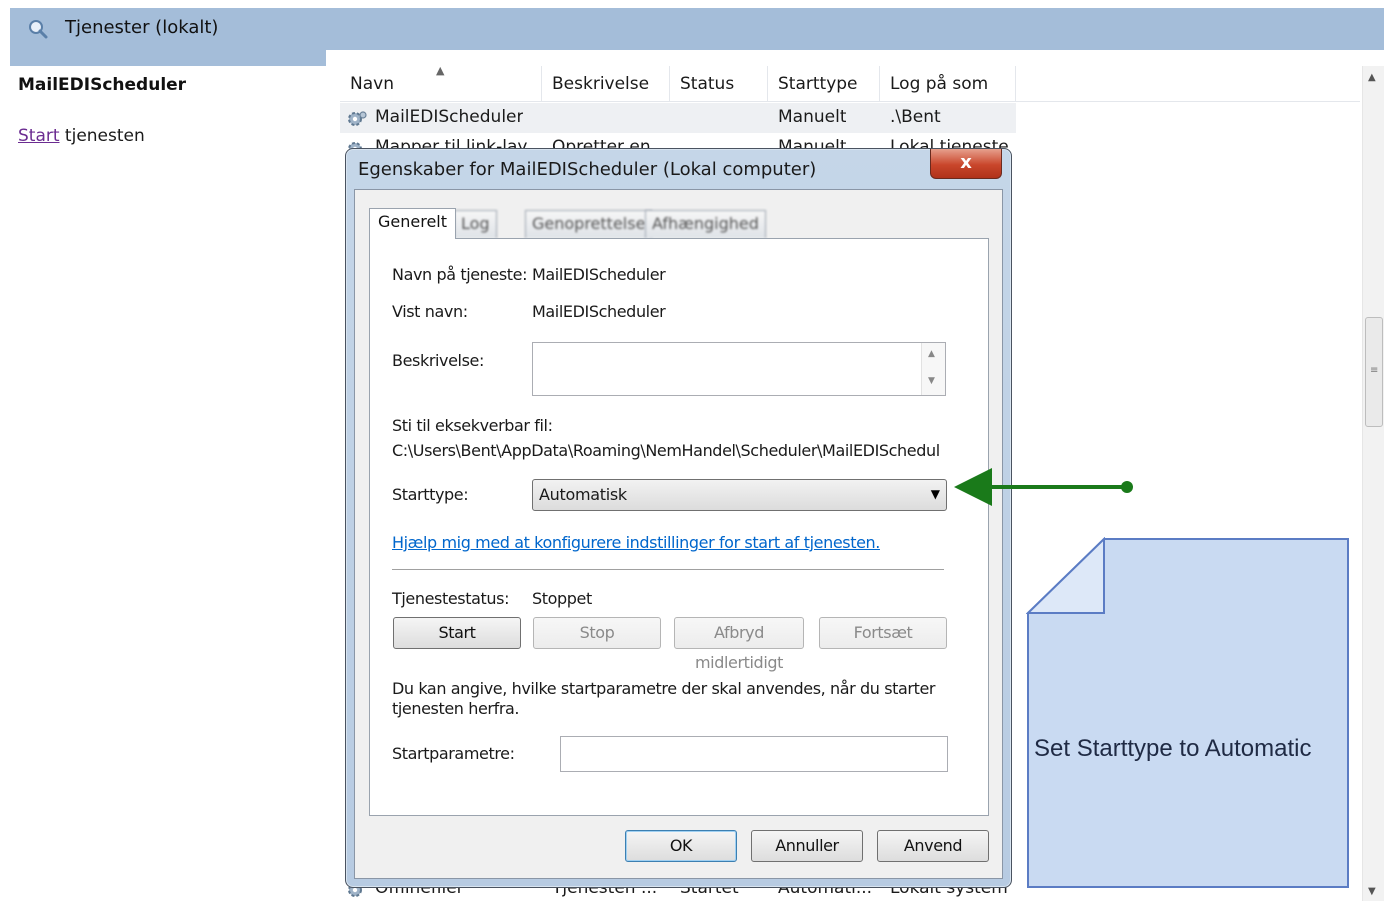 This screenshot has width=1384, height=901. Describe the element at coordinates (1187, 712) in the screenshot. I see `annotation-note-shape` at that location.